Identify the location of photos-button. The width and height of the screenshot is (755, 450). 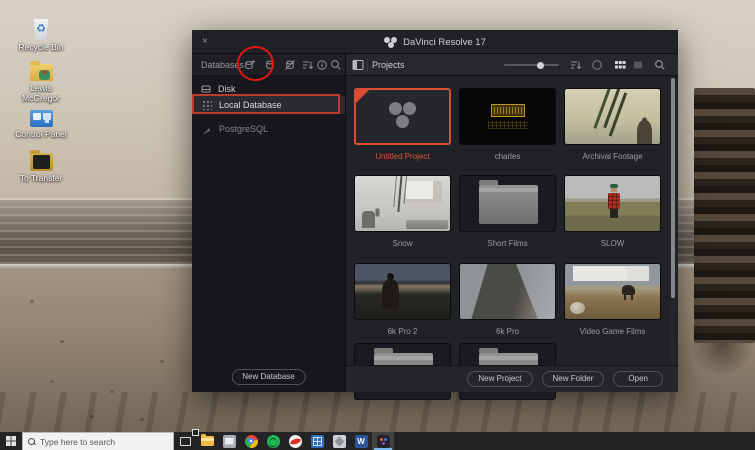
(339, 441).